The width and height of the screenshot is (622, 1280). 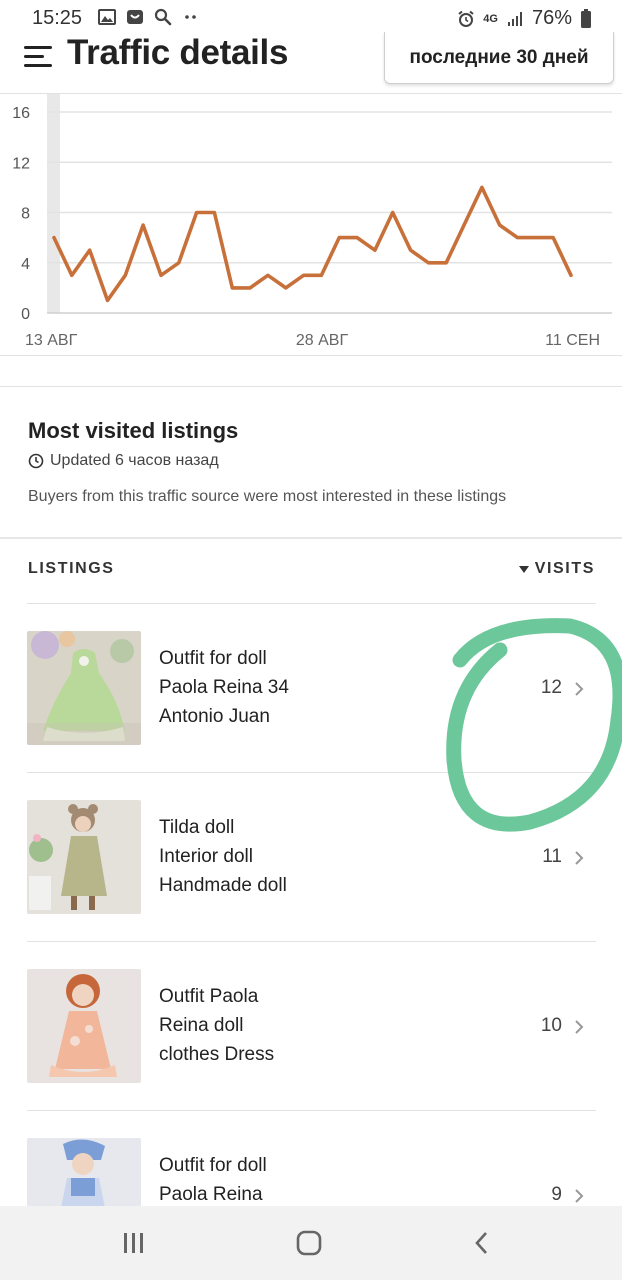 I want to click on battery-icon, so click(x=586, y=18).